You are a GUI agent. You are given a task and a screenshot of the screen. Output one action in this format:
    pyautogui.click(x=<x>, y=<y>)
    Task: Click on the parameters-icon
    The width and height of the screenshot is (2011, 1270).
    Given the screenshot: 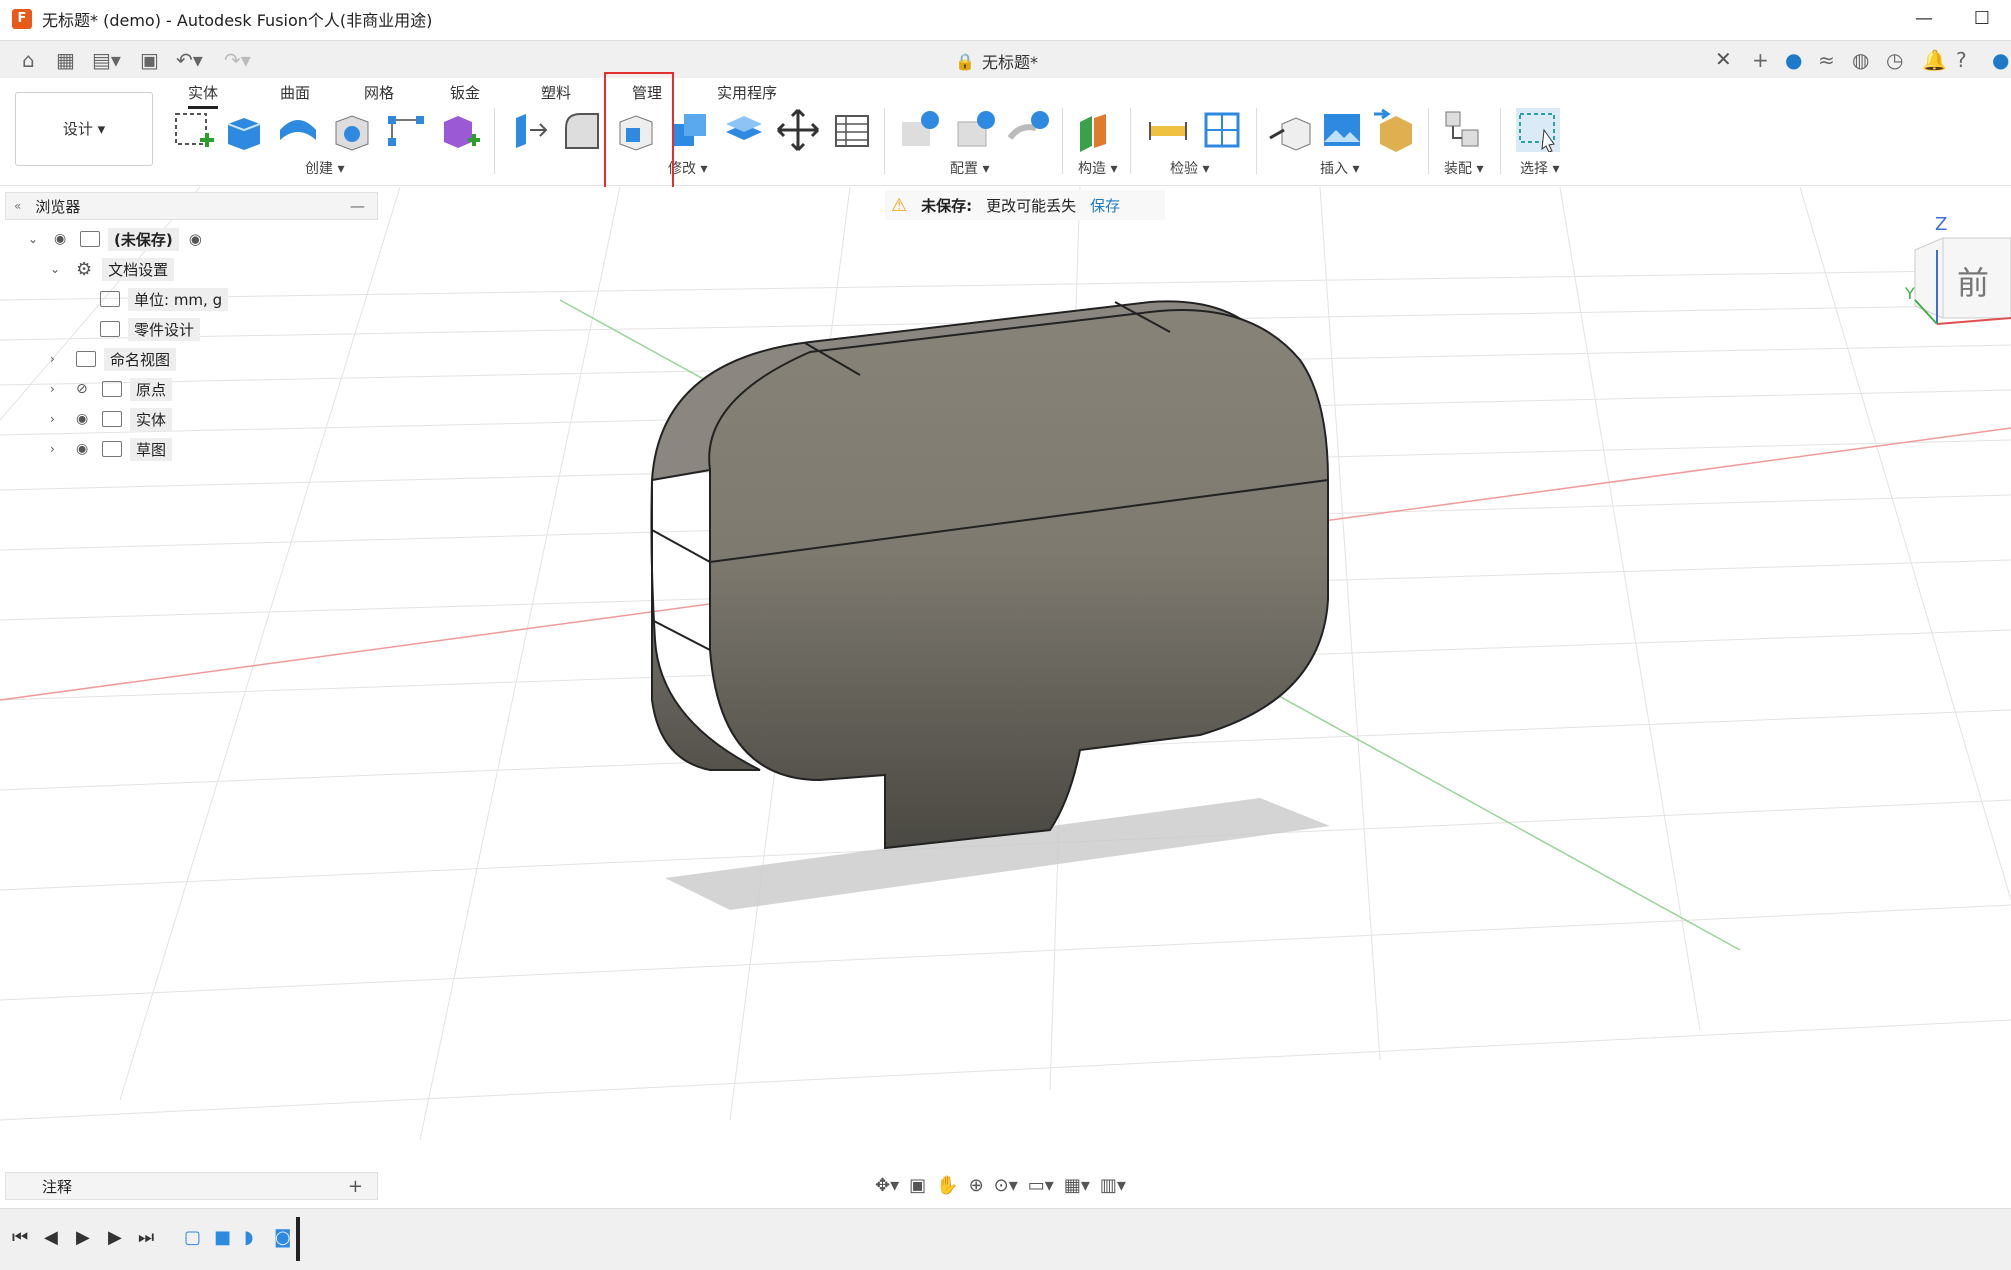 What is the action you would take?
    pyautogui.click(x=852, y=130)
    